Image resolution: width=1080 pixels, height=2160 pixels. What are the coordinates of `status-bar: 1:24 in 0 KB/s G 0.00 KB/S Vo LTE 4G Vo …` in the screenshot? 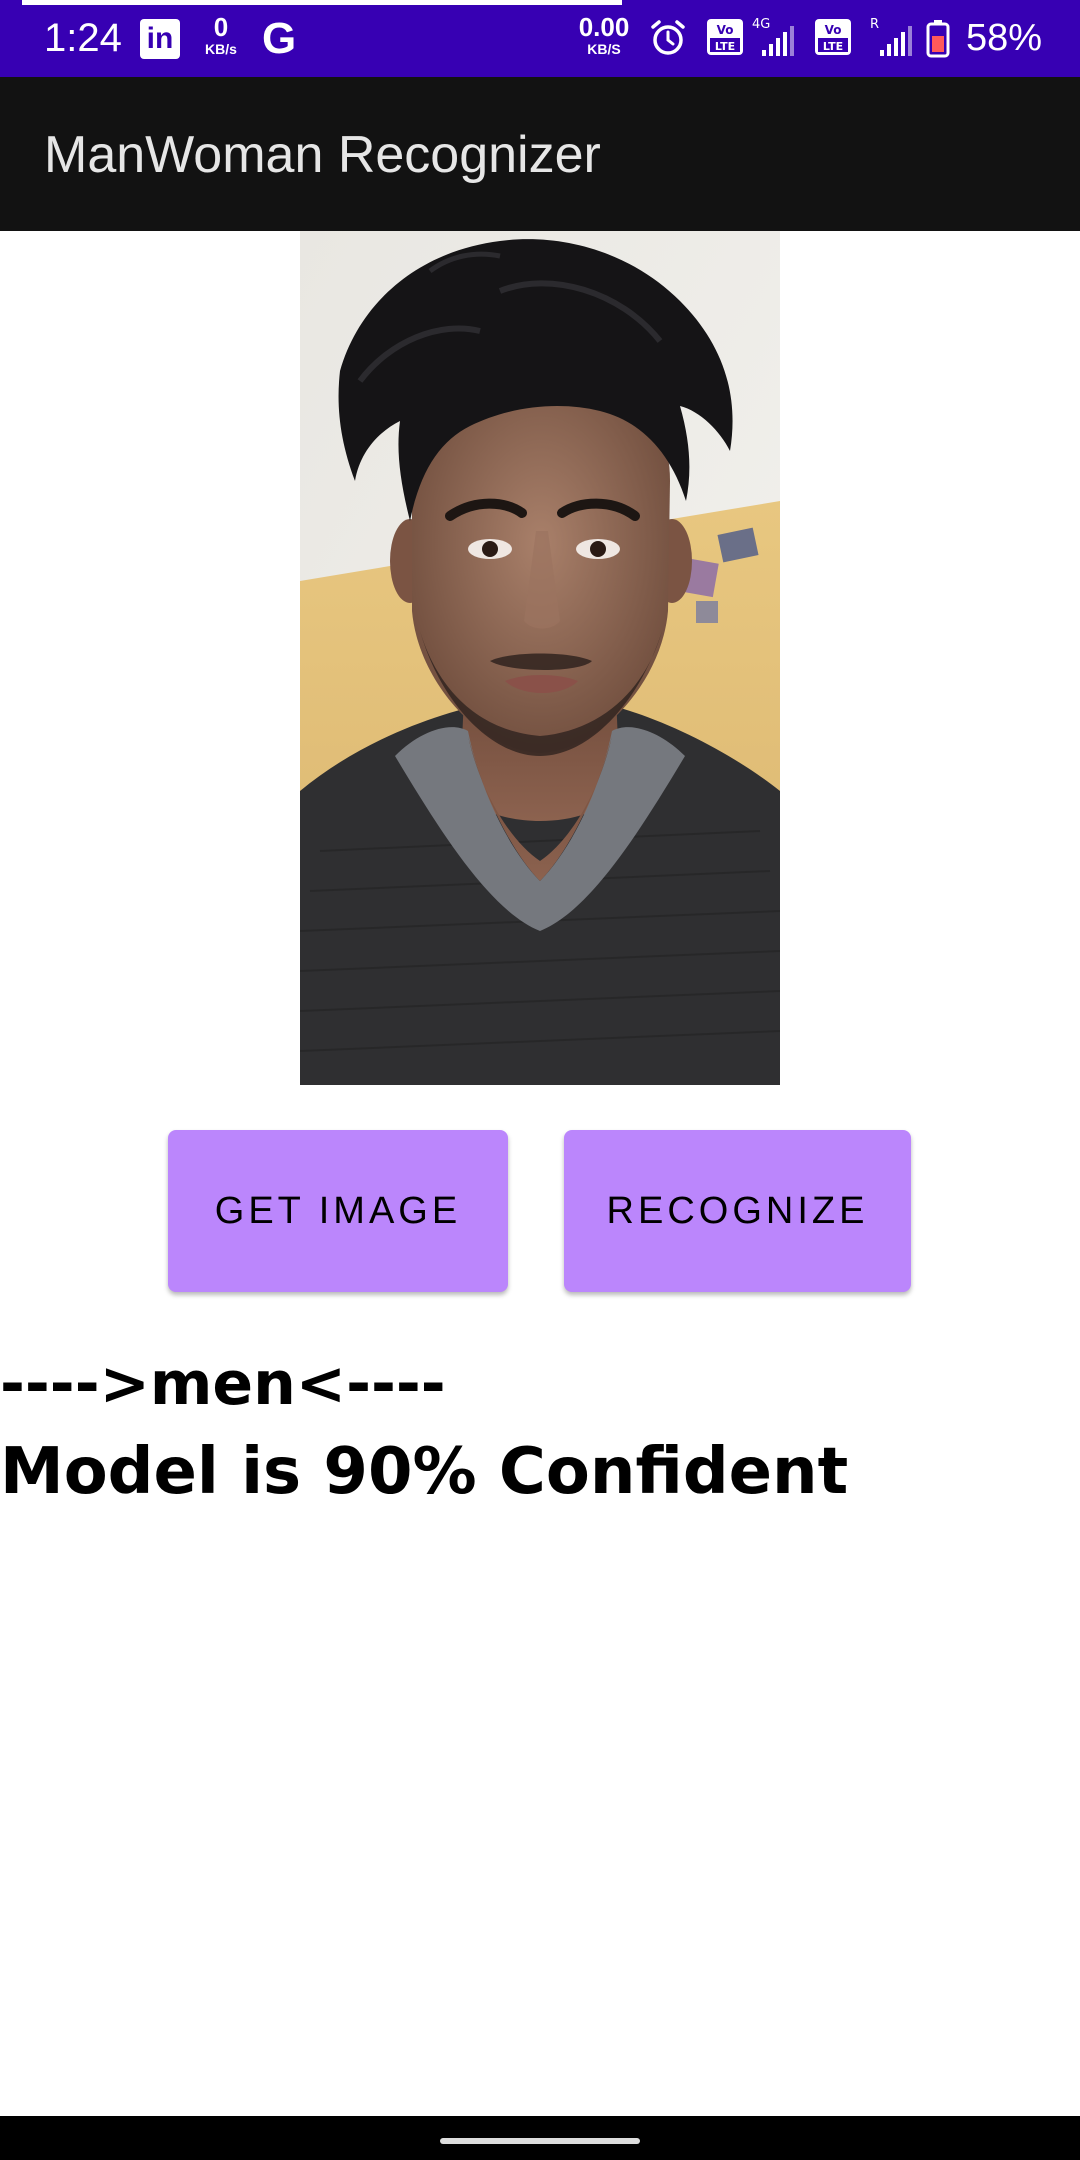 It's located at (540, 38).